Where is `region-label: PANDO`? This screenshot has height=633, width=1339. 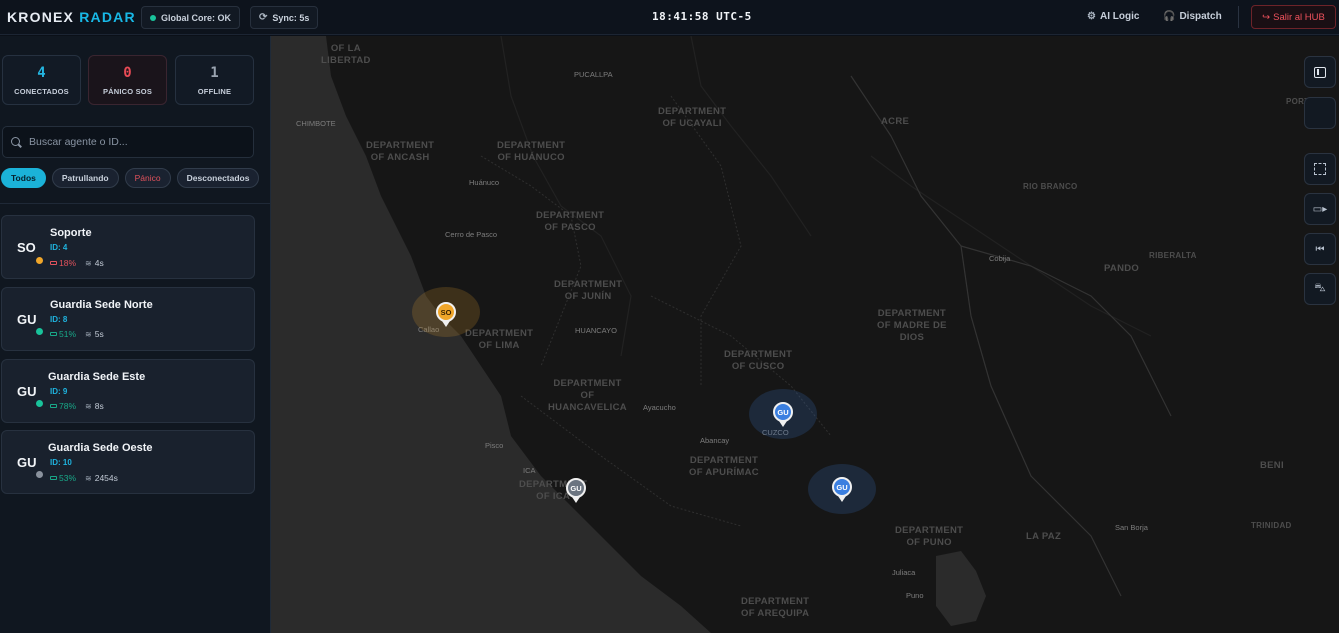
region-label: PANDO is located at coordinates (1122, 268).